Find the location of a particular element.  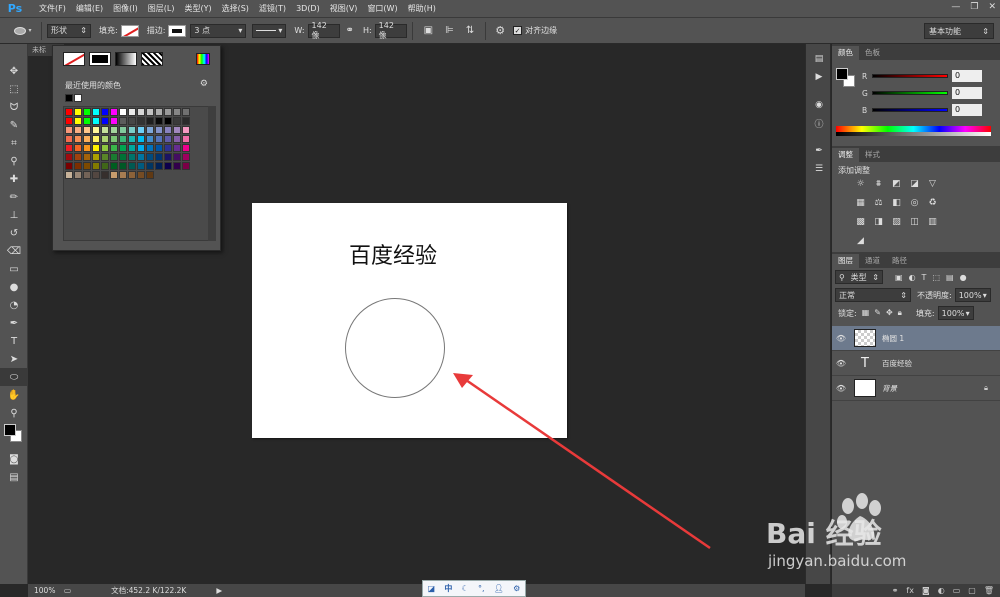

hand-tool-icon: ✋ is located at coordinates (14, 395).